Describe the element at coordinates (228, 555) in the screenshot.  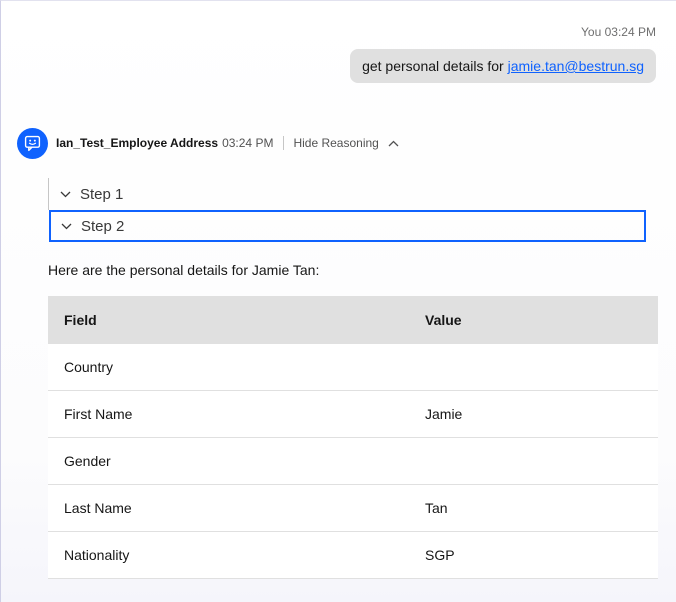
I see `field-cell: Nationality` at that location.